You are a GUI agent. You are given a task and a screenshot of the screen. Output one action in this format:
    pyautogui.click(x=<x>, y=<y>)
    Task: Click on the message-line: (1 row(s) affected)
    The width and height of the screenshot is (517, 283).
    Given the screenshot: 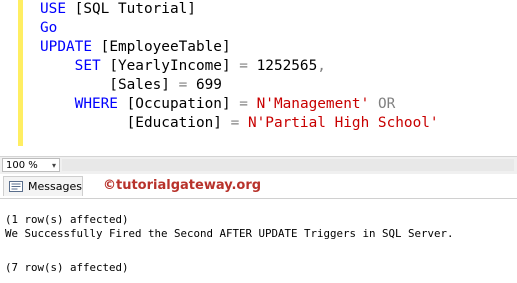 What is the action you would take?
    pyautogui.click(x=67, y=219)
    